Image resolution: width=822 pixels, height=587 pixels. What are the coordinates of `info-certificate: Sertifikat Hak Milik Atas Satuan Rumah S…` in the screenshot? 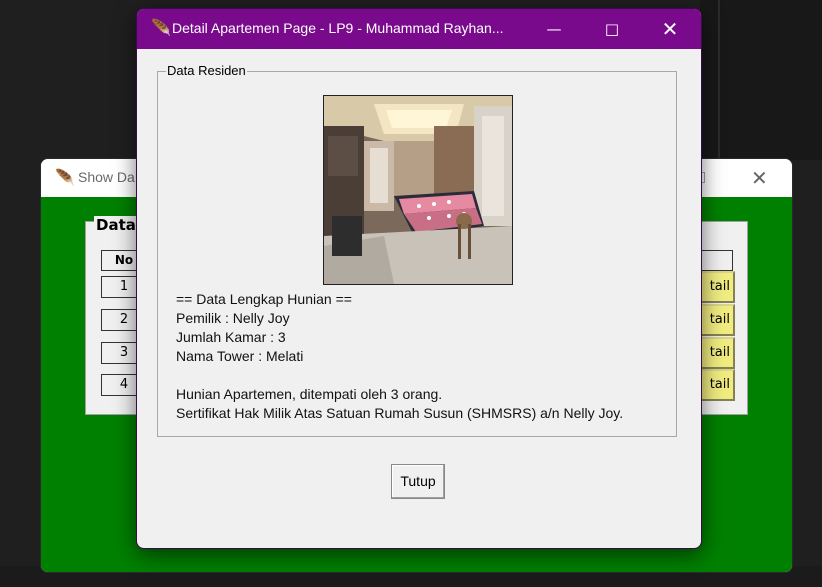 It's located at (400, 413).